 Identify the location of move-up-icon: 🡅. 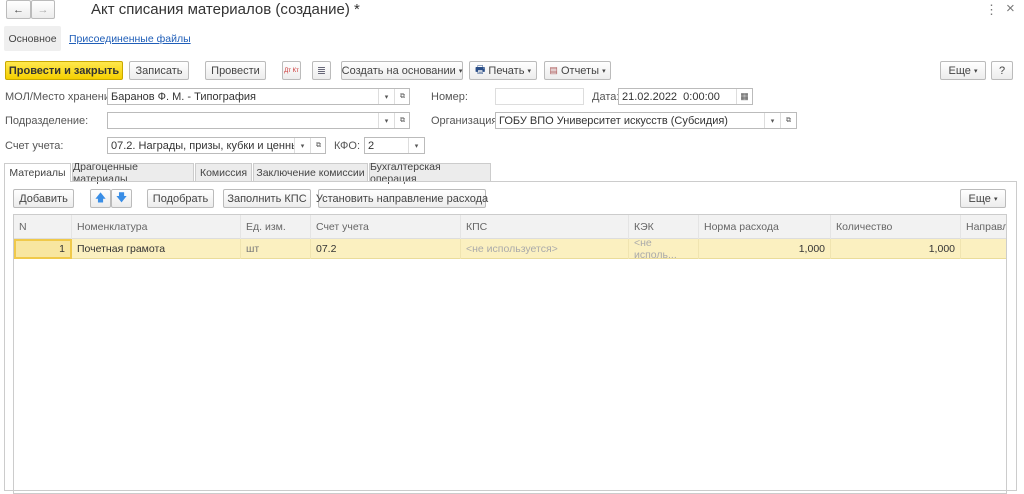
(100, 198).